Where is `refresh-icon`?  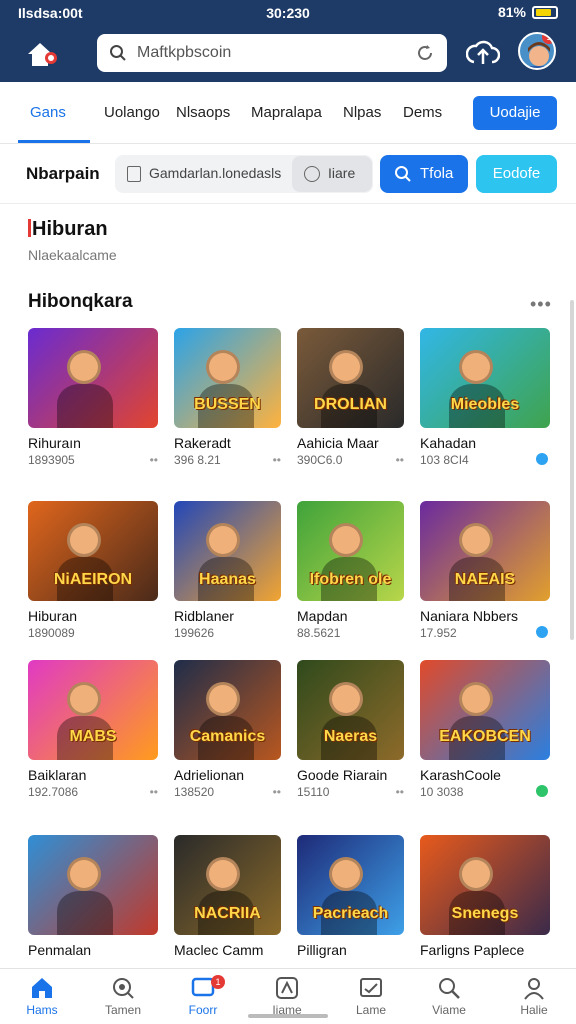
refresh-icon is located at coordinates (425, 53).